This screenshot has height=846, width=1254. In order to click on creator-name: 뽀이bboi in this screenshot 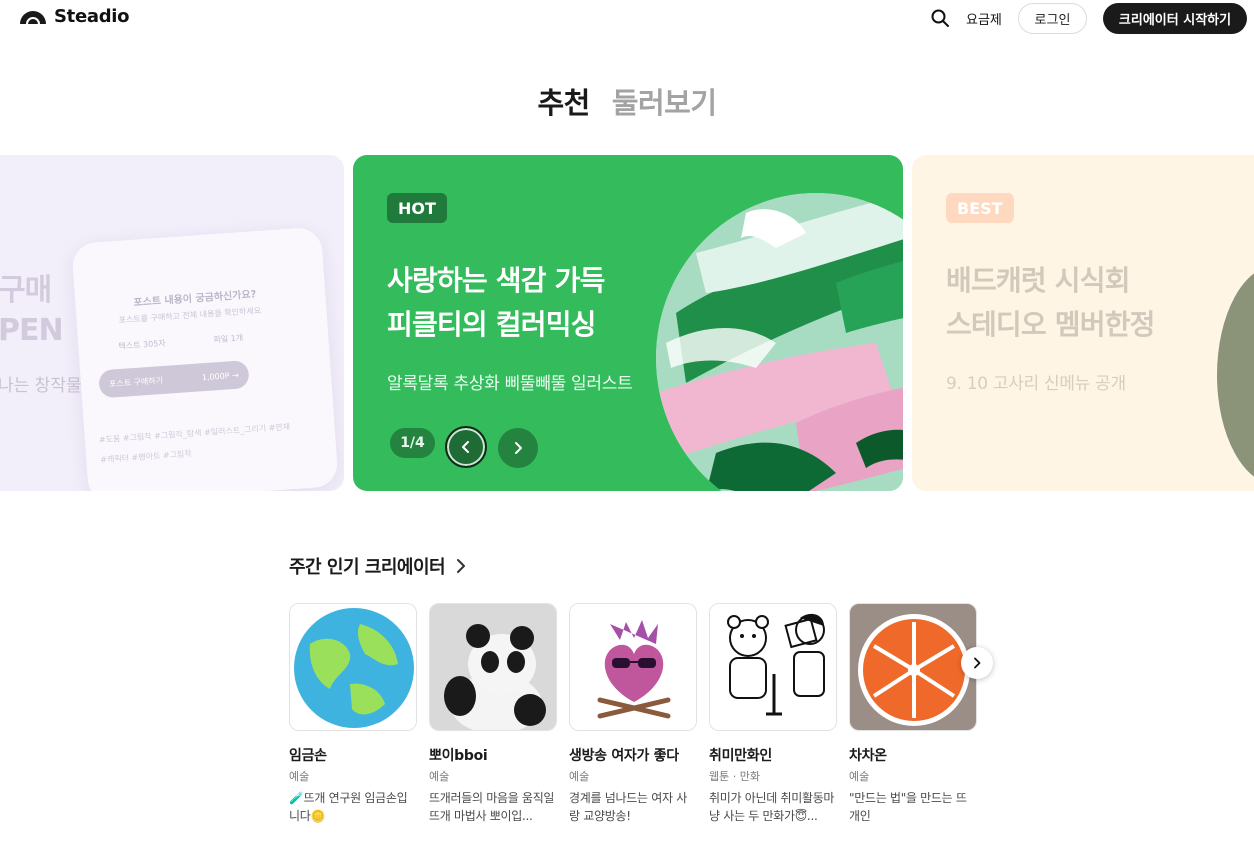, I will do `click(458, 756)`.